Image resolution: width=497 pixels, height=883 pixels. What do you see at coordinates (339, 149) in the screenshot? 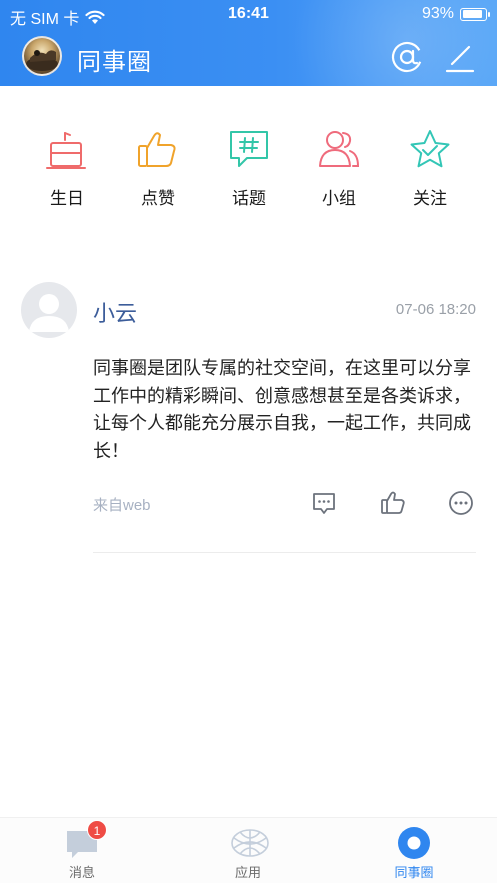
I see `group-icon` at bounding box center [339, 149].